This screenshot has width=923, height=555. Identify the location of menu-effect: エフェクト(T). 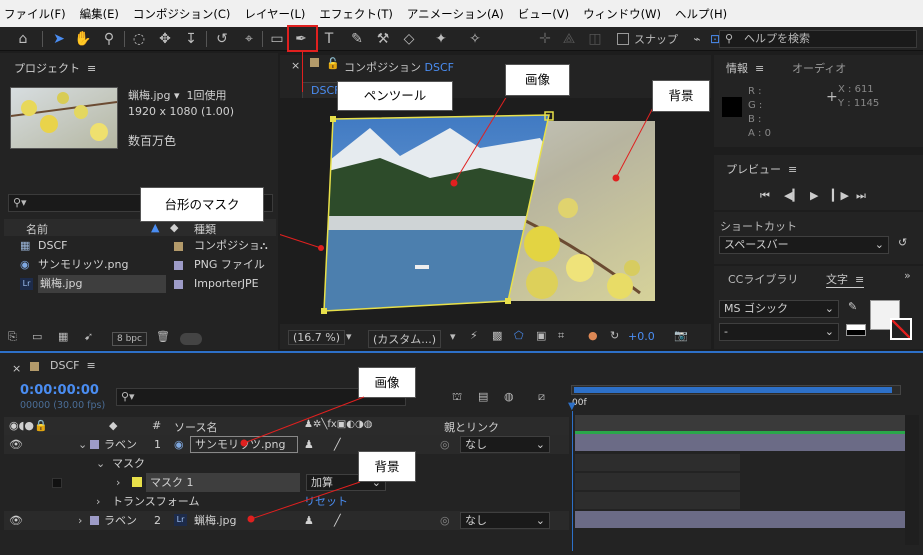
(356, 14).